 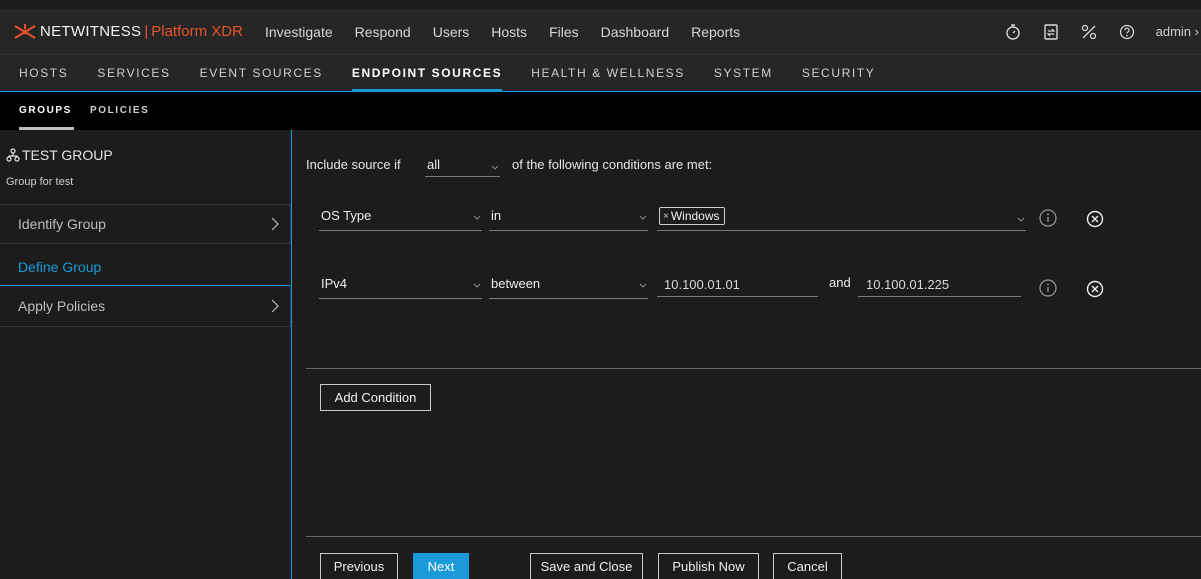 I want to click on step-label: Define Group, so click(x=60, y=267).